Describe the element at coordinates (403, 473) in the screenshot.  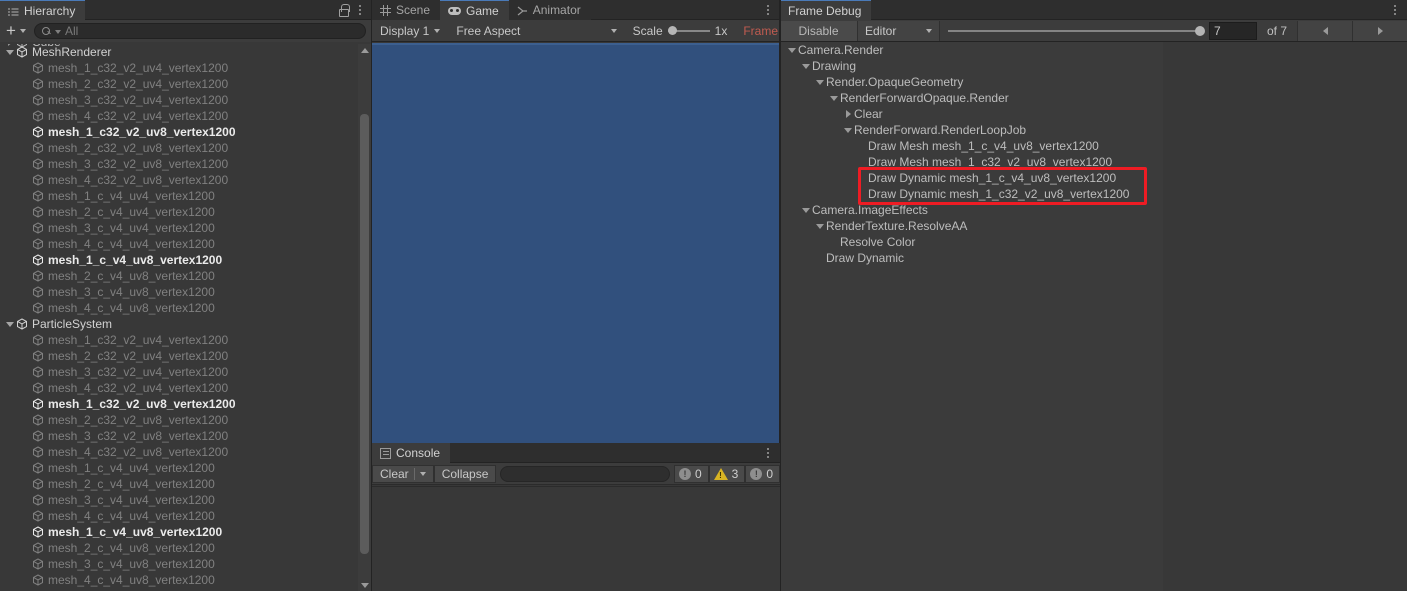
I see `clear-button: Clear` at that location.